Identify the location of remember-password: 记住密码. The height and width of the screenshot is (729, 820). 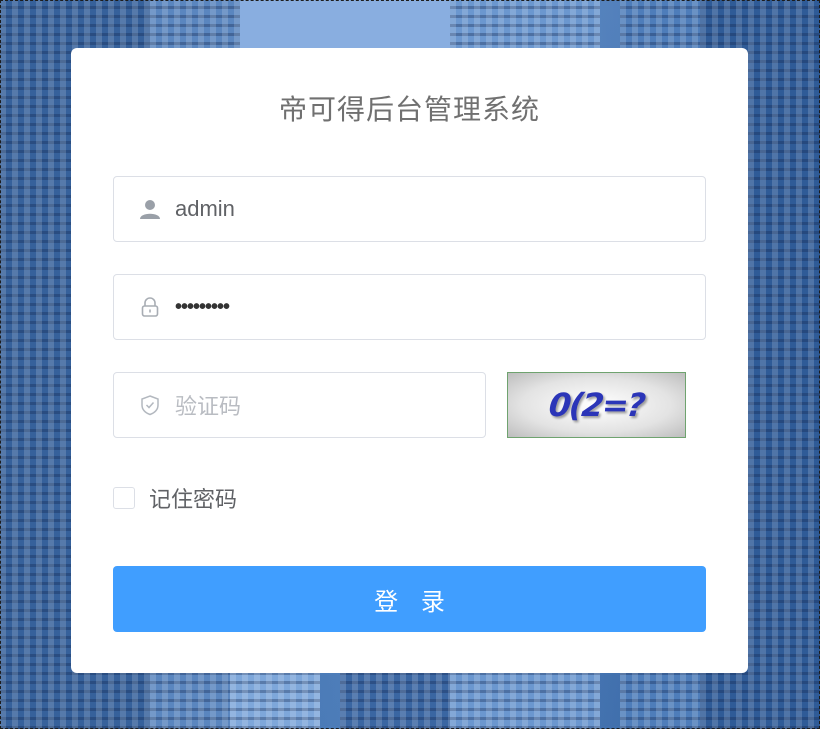
(175, 498).